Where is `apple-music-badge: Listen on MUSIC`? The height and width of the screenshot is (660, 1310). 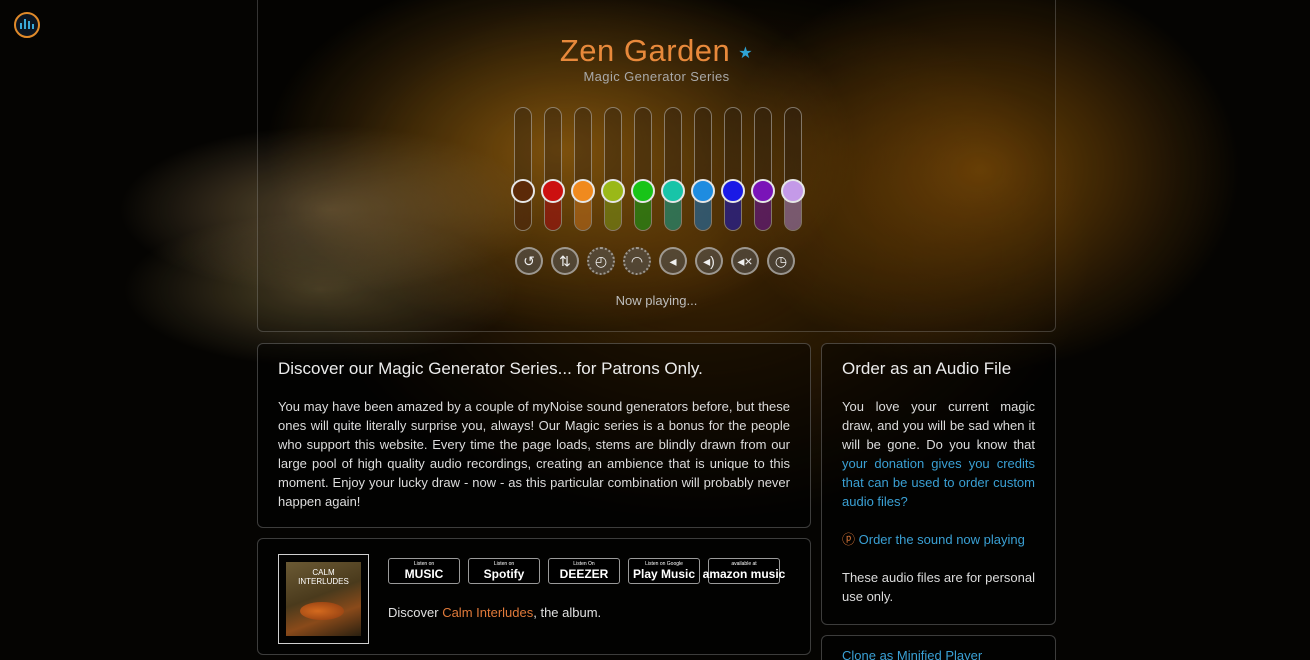
apple-music-badge: Listen on MUSIC is located at coordinates (424, 571).